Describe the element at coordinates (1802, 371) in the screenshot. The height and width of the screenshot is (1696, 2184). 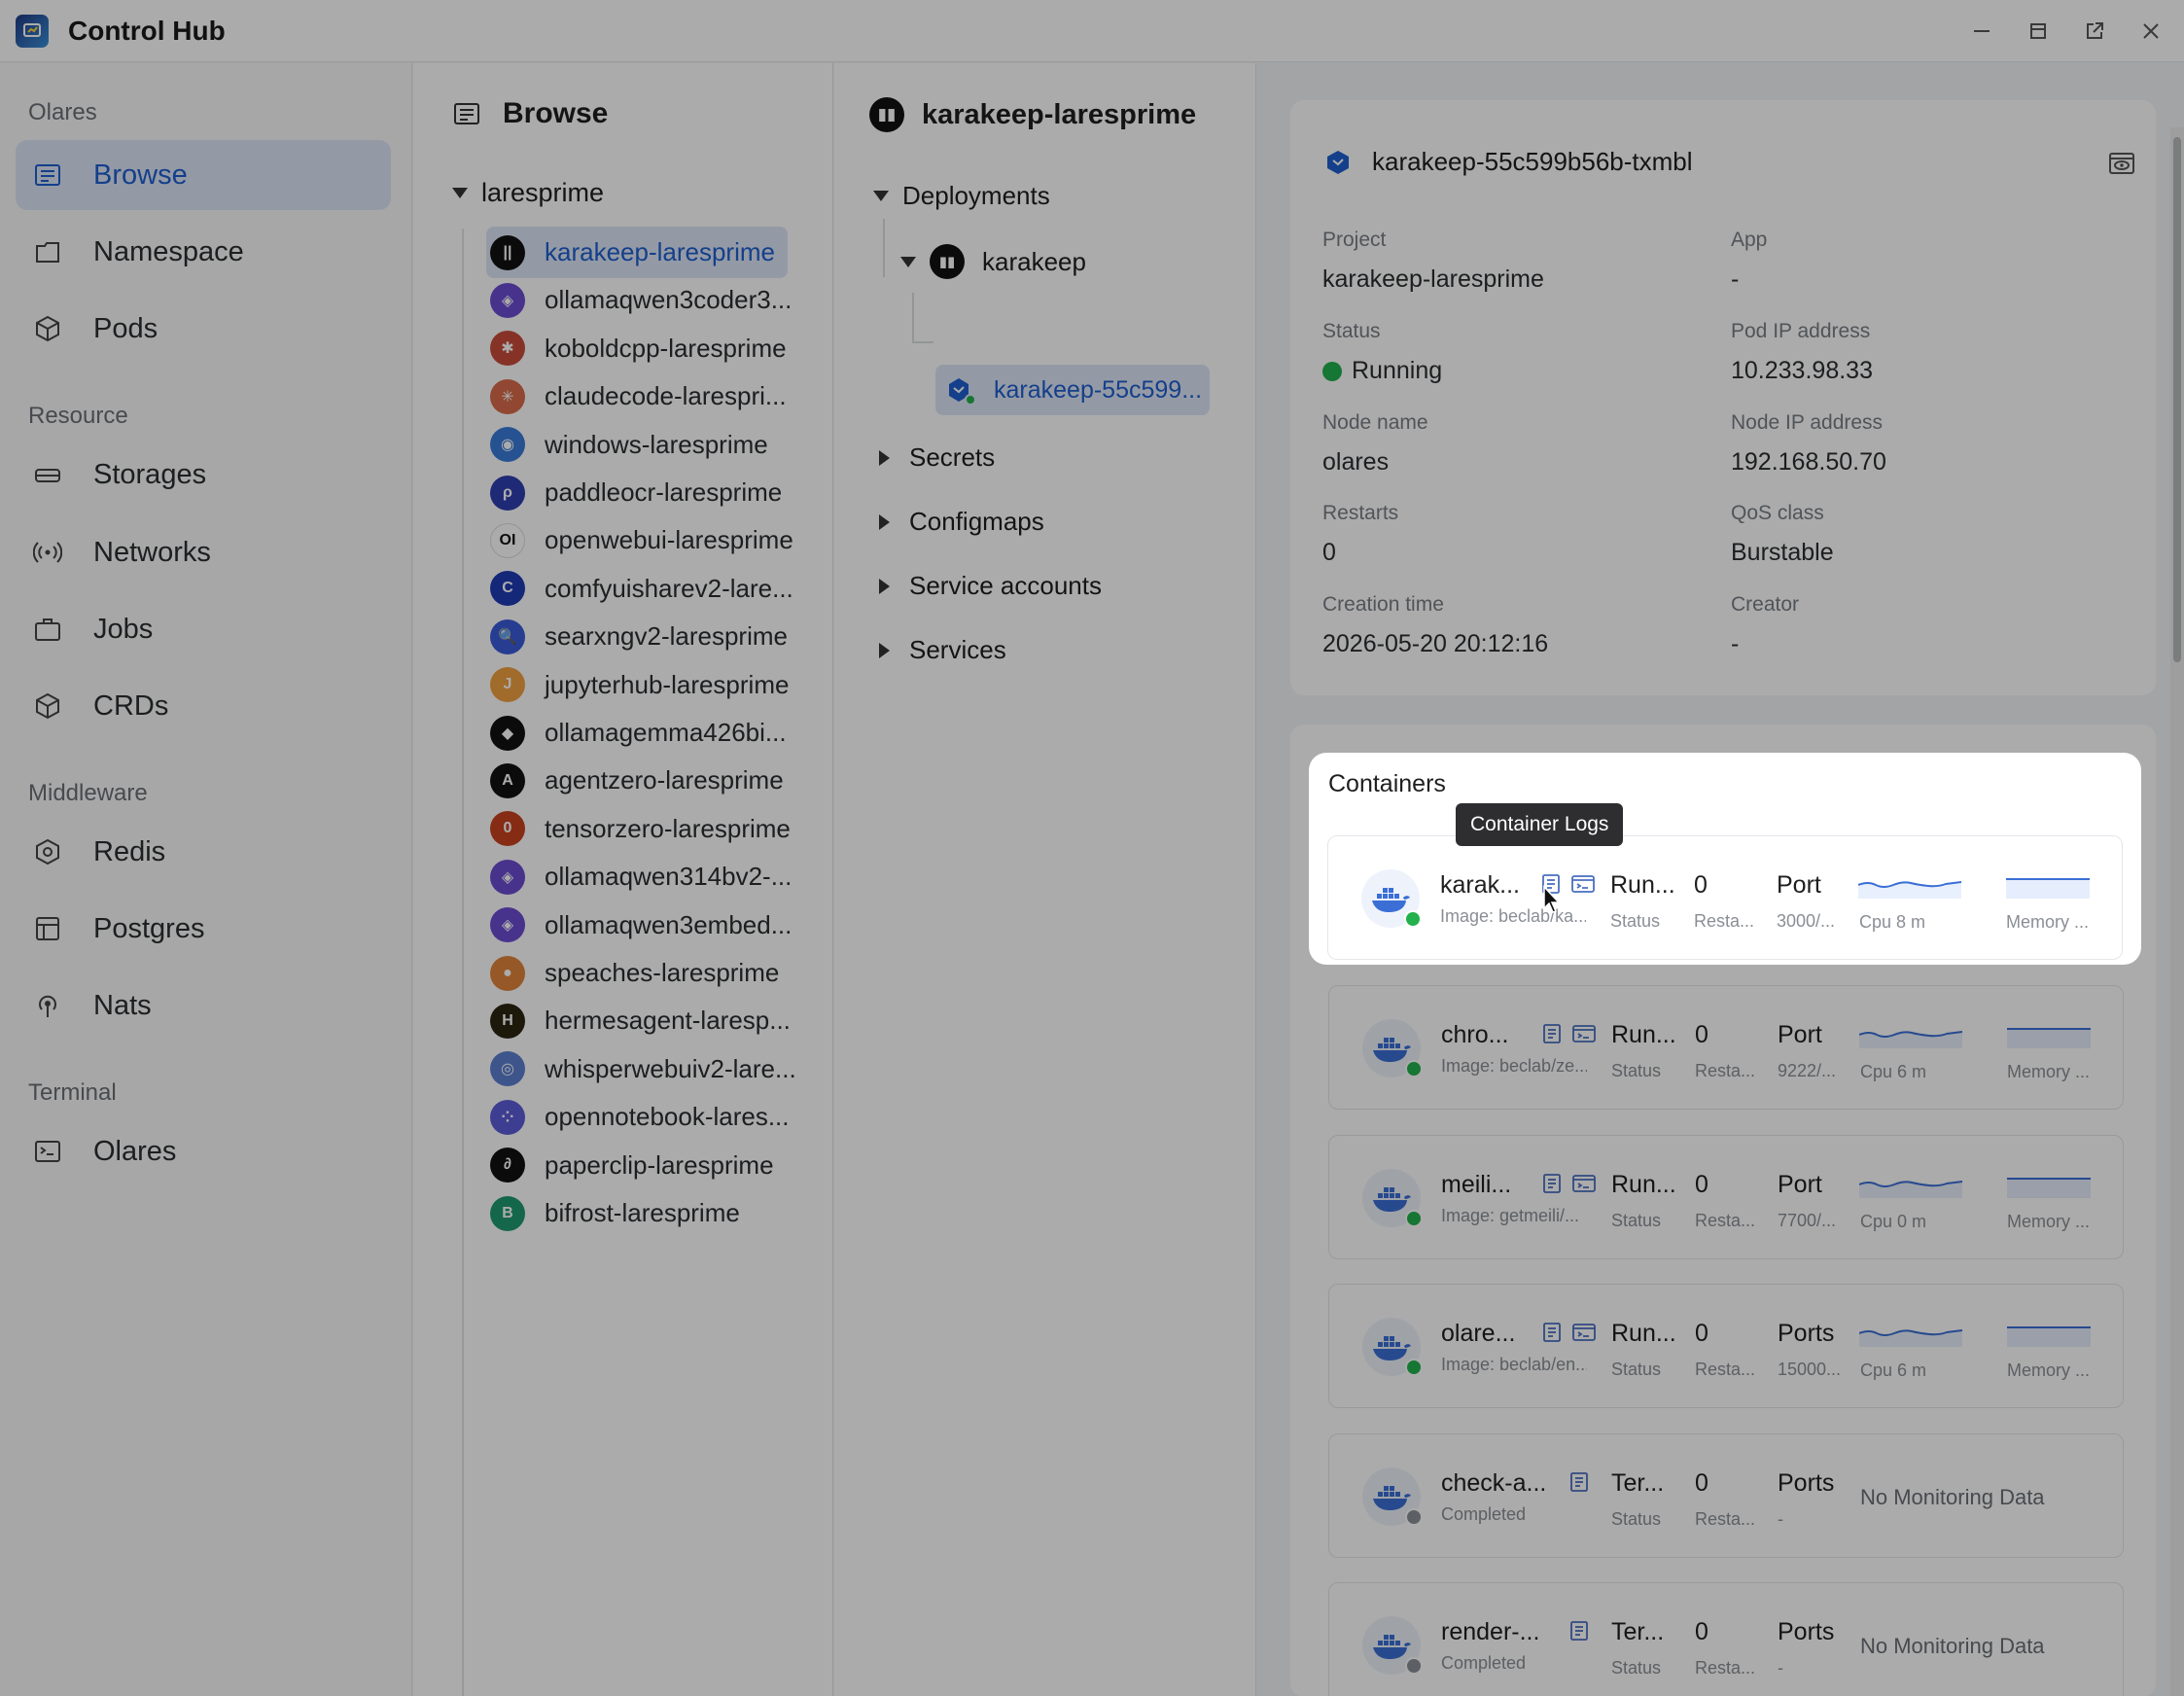
I see `field-value: 10.233.98.33` at that location.